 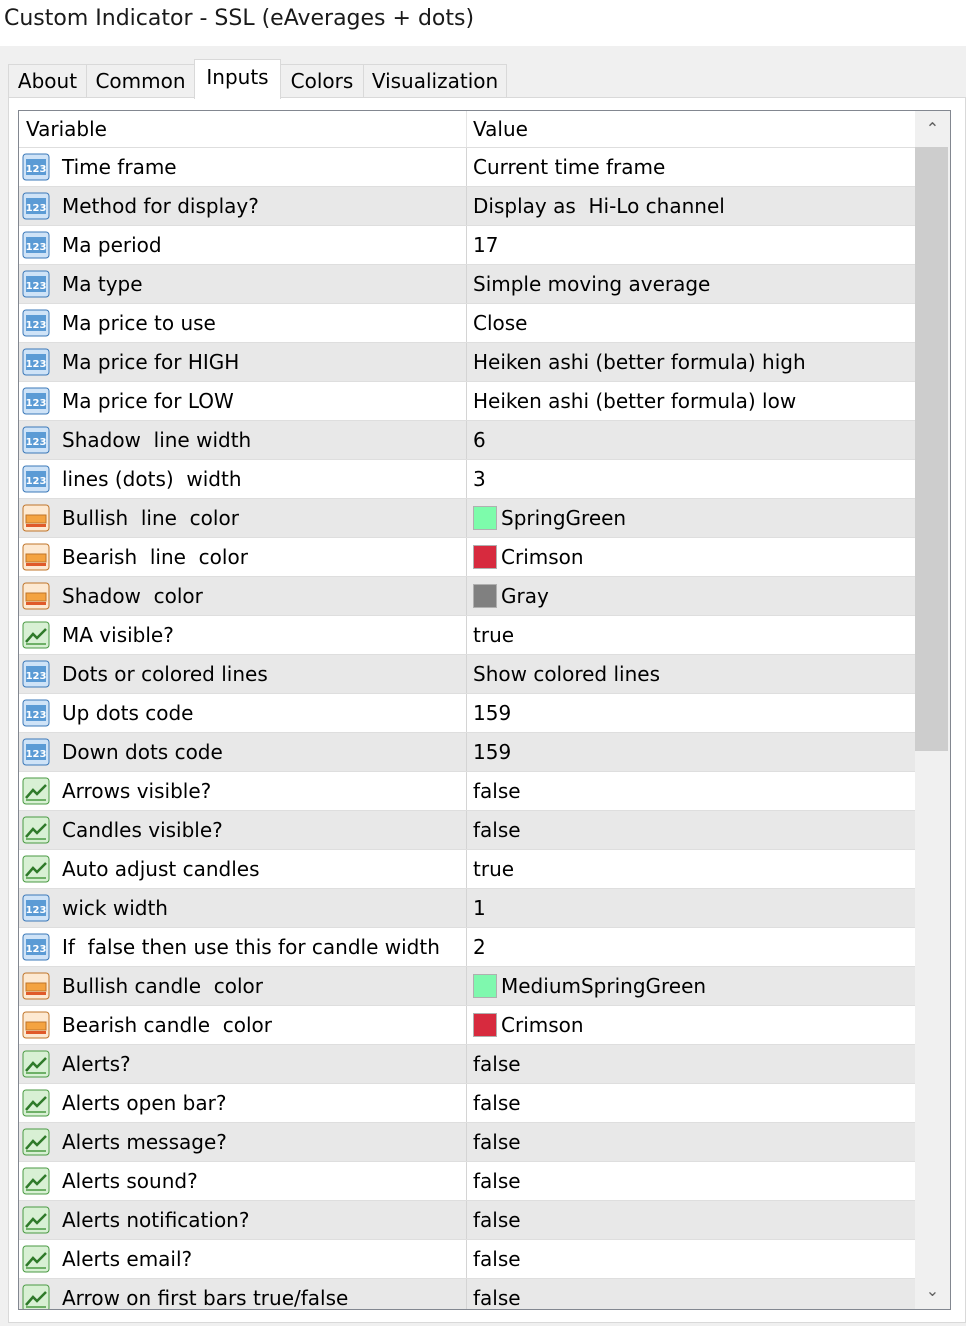 What do you see at coordinates (467, 752) in the screenshot?
I see `table-row: 123 Down dots code 159` at bounding box center [467, 752].